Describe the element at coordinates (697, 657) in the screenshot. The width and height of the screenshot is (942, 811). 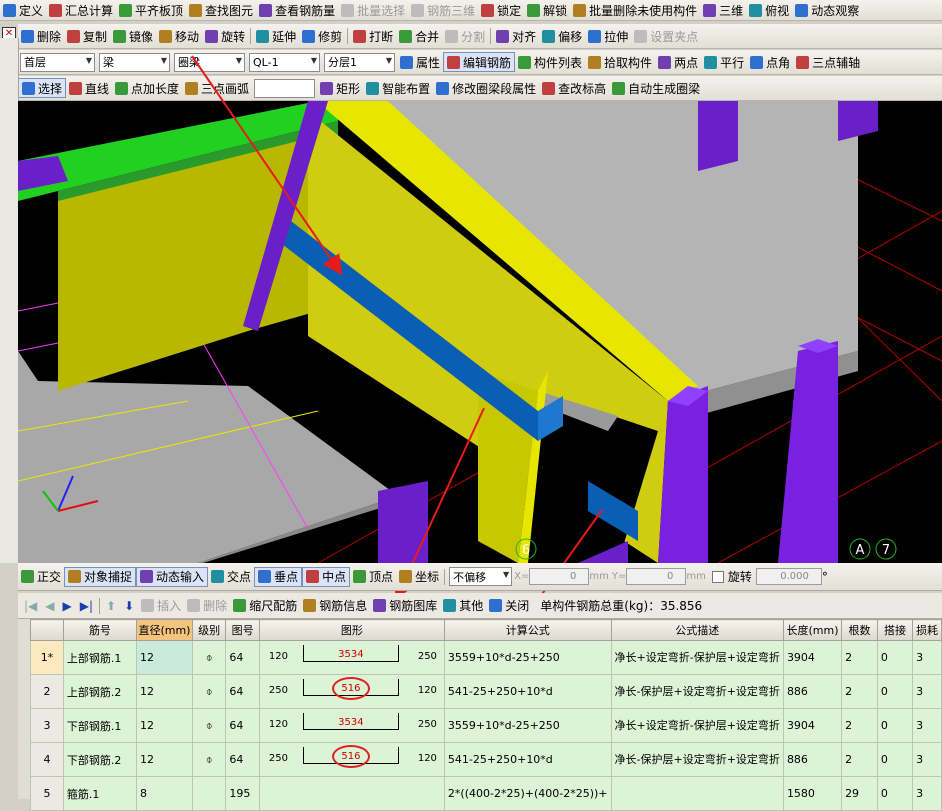
I see `description-cell: 净长+设定弯折-保护层+设定弯折` at that location.